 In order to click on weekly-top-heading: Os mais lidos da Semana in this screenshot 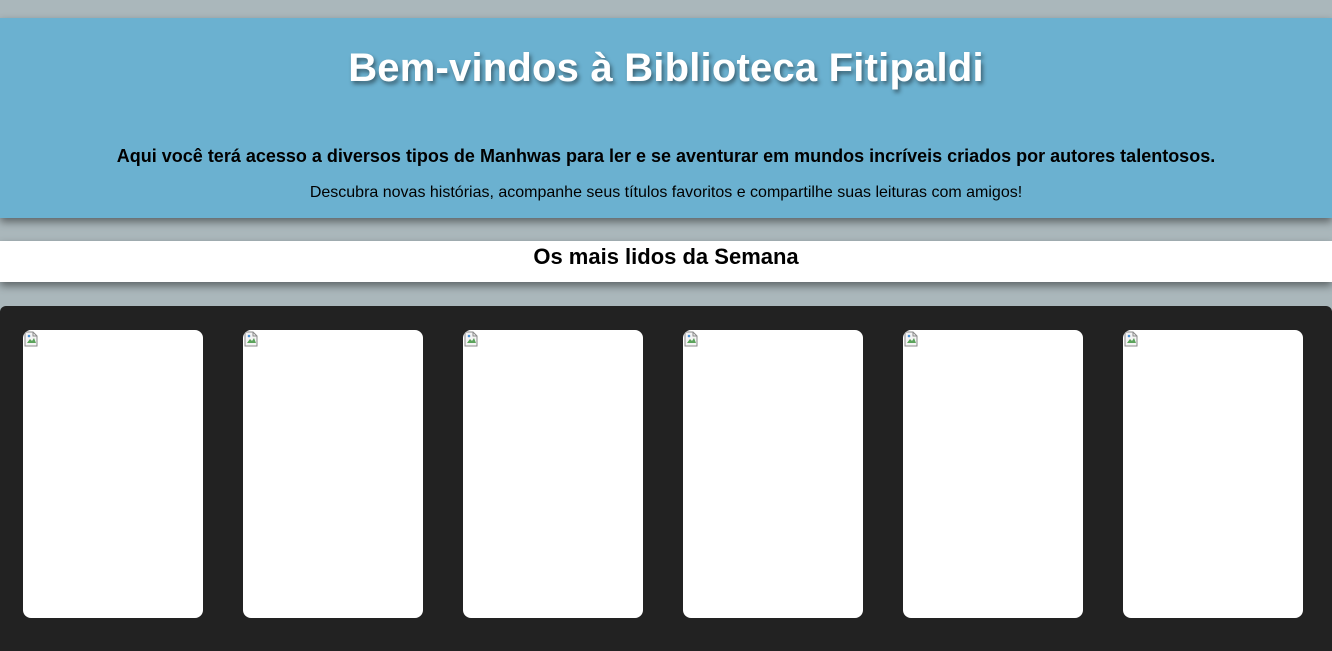, I will do `click(666, 256)`.